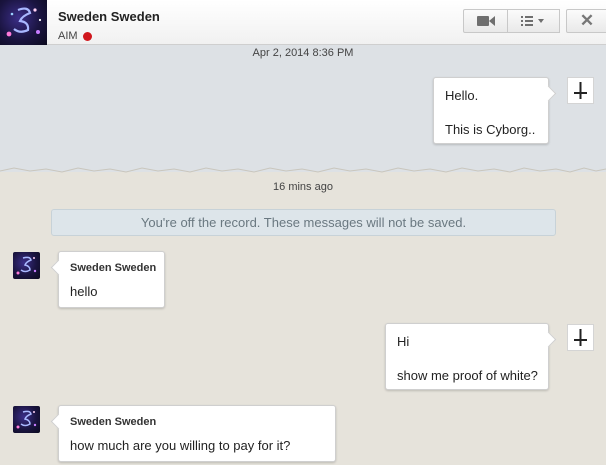 This screenshot has width=606, height=465. I want to click on close-icon: ✕, so click(587, 20).